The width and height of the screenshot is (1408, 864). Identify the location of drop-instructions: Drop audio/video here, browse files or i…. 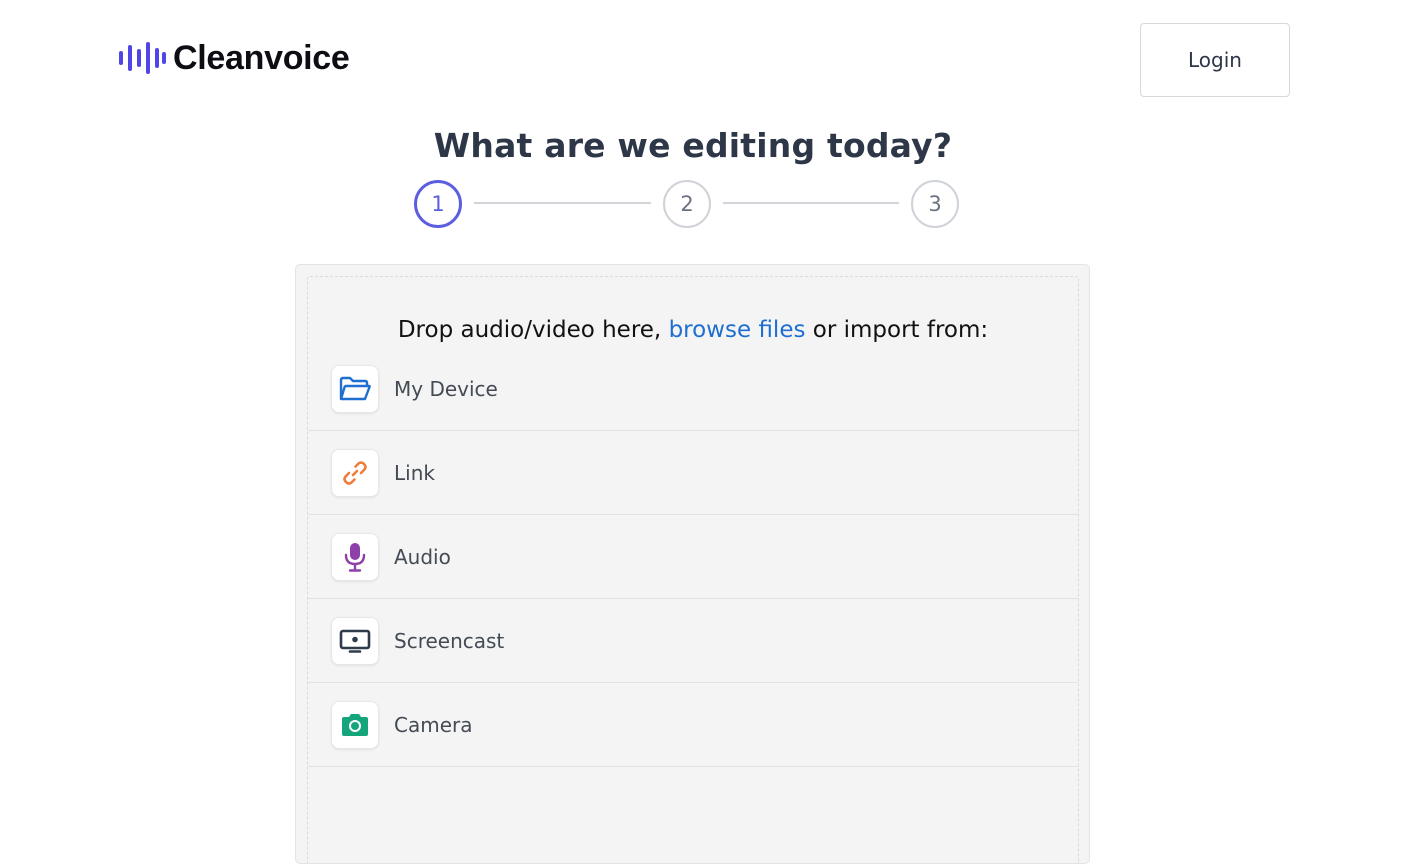
(693, 330).